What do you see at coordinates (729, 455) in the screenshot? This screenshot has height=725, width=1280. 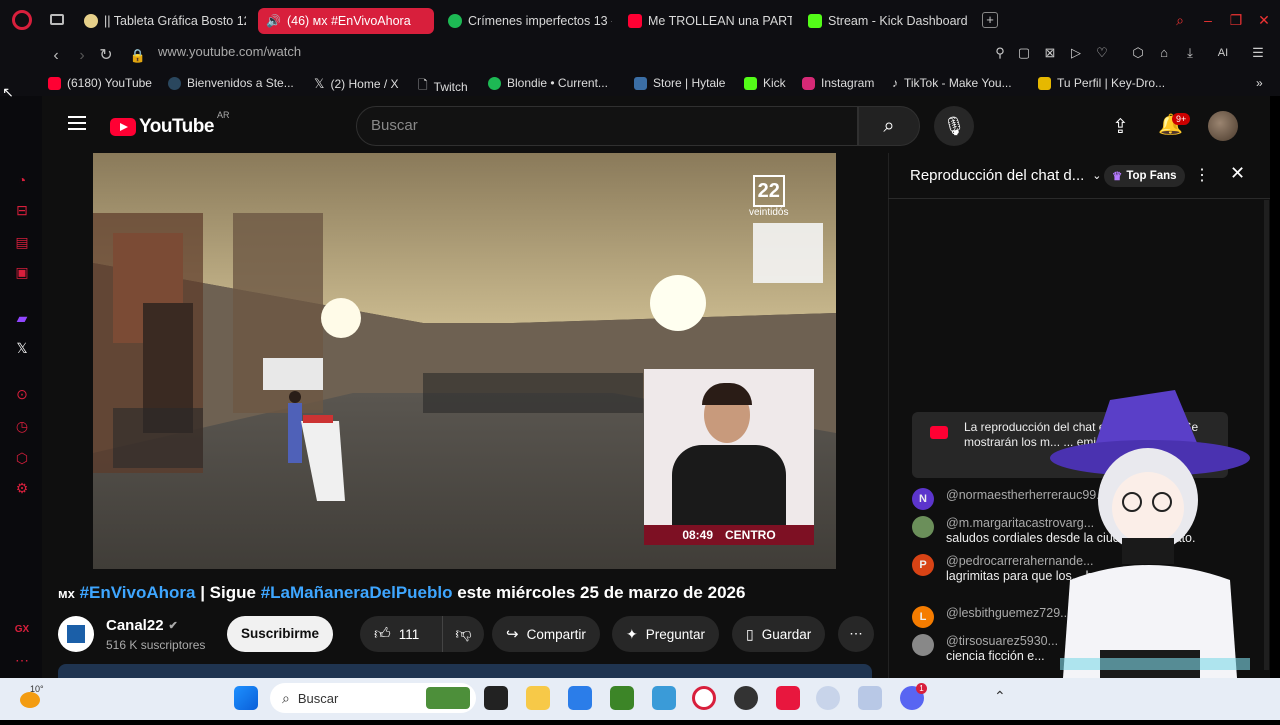 I see `sign-language-inset` at bounding box center [729, 455].